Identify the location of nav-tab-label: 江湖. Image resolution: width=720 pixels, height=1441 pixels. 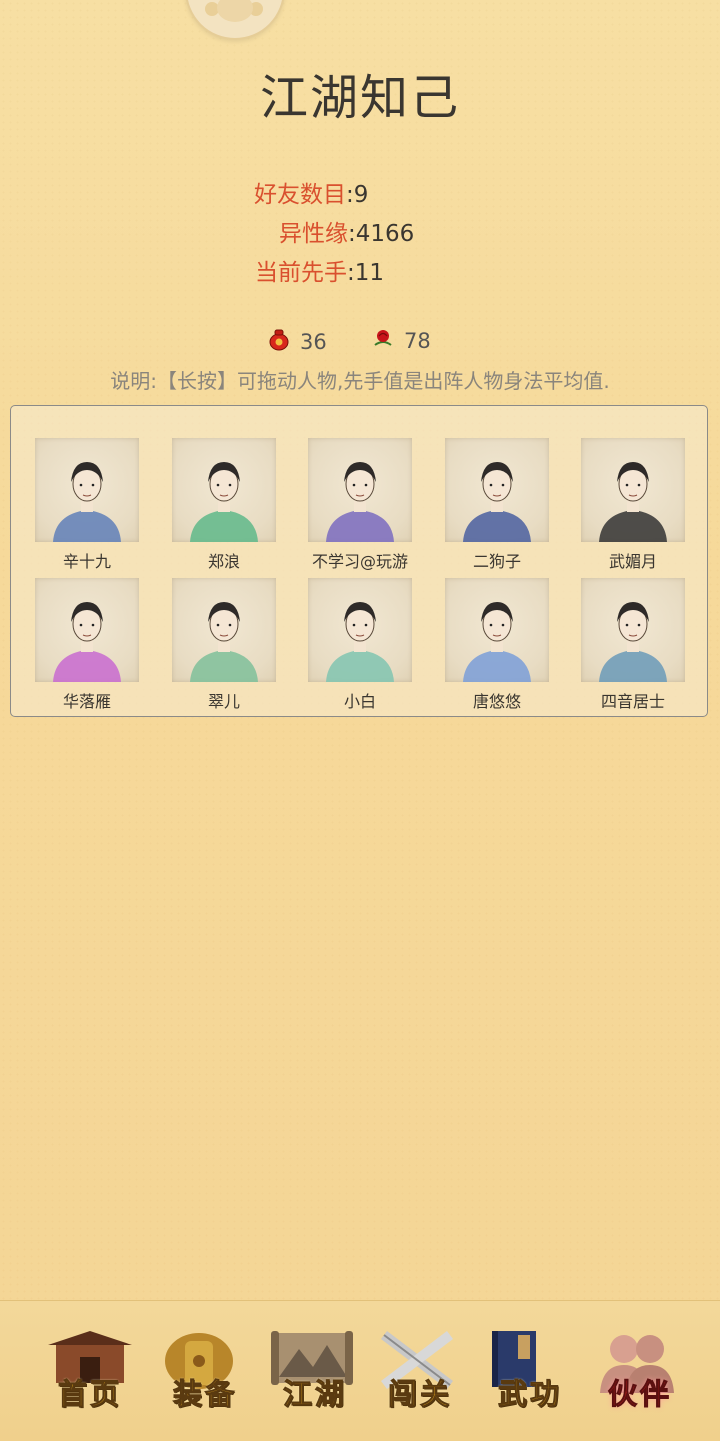
(314, 1394).